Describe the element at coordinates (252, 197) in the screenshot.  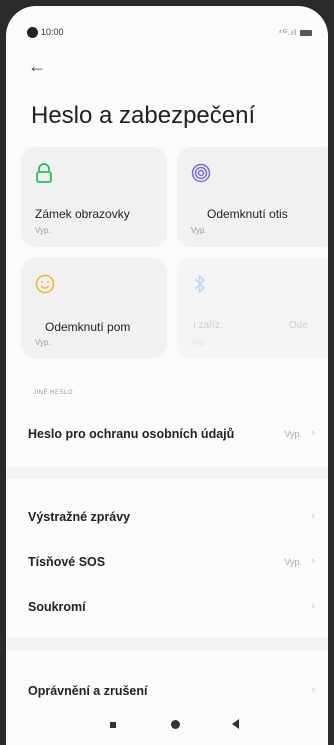
I see `tile-fingerprint-unlock: Odemknutí otis Vyp.` at that location.